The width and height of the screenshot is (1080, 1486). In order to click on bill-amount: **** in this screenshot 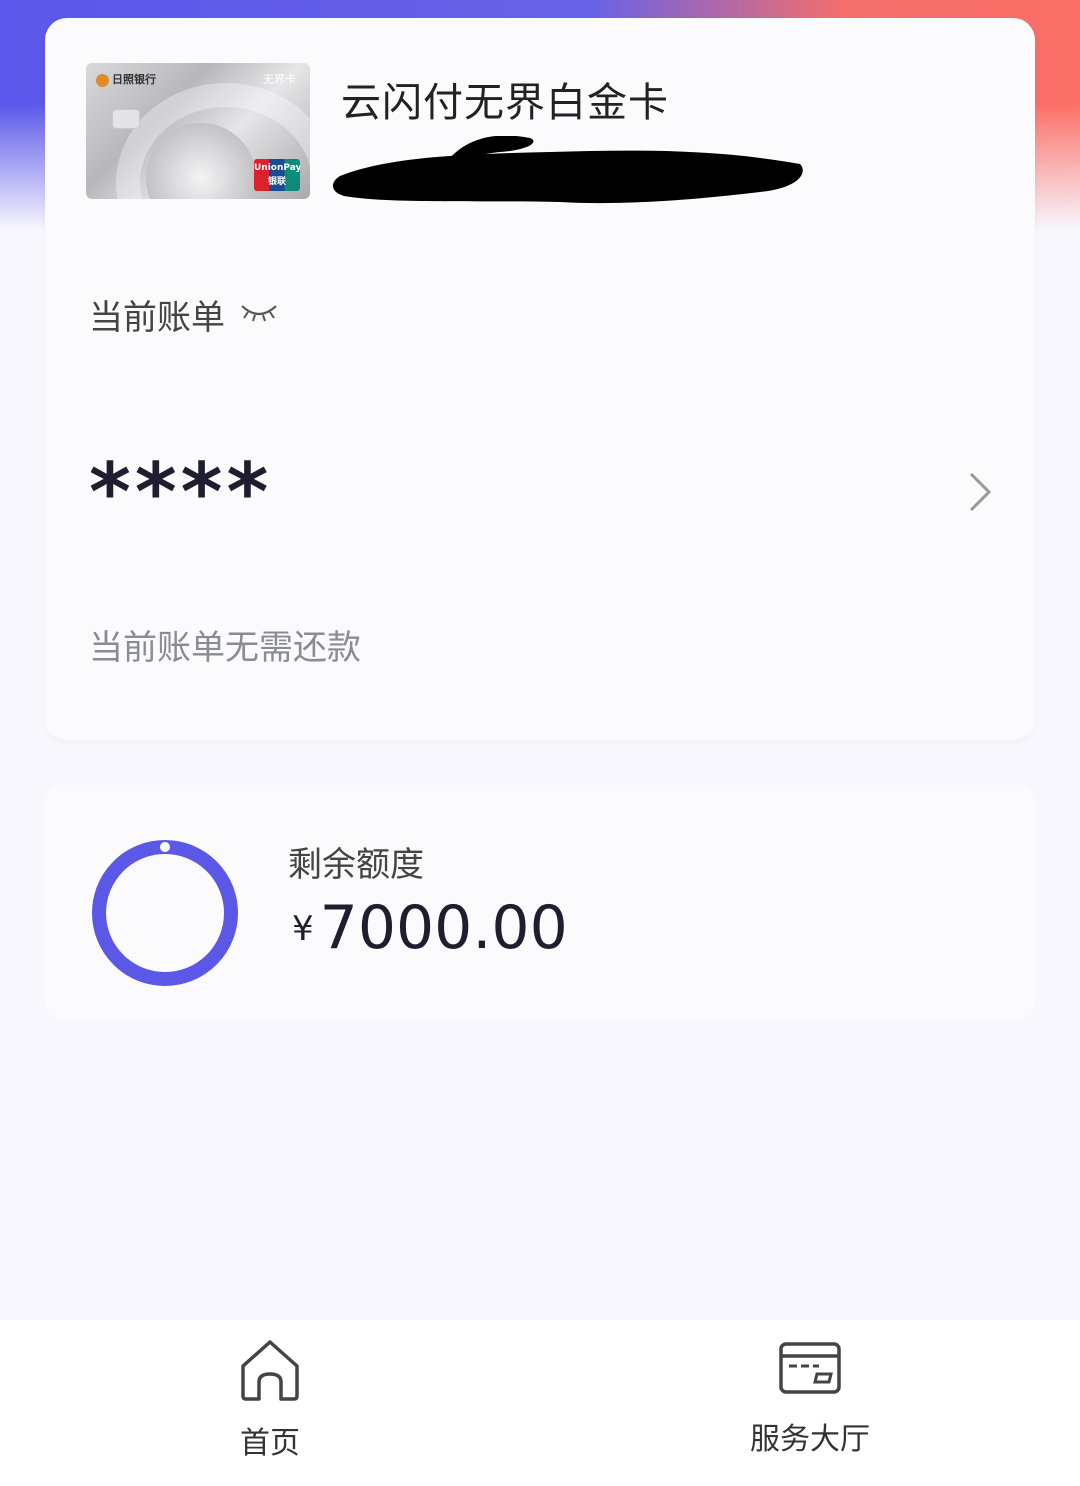, I will do `click(180, 492)`.